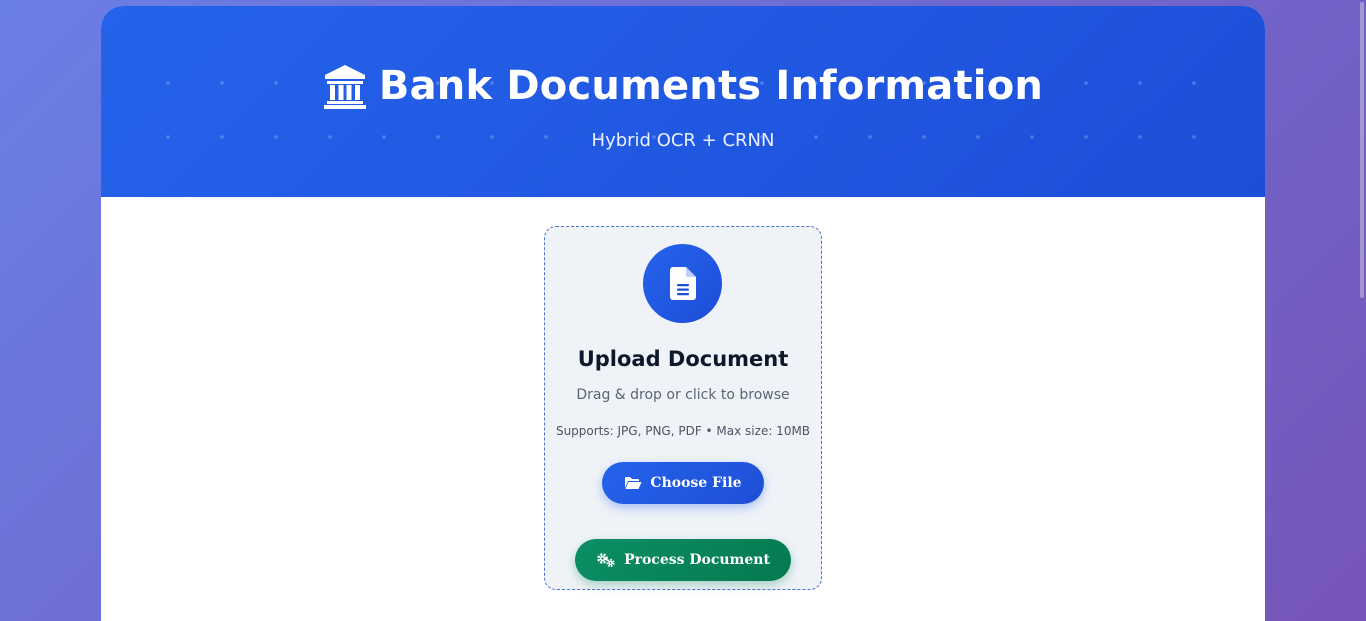 The image size is (1366, 621). I want to click on process-document-button: Process Document, so click(683, 560).